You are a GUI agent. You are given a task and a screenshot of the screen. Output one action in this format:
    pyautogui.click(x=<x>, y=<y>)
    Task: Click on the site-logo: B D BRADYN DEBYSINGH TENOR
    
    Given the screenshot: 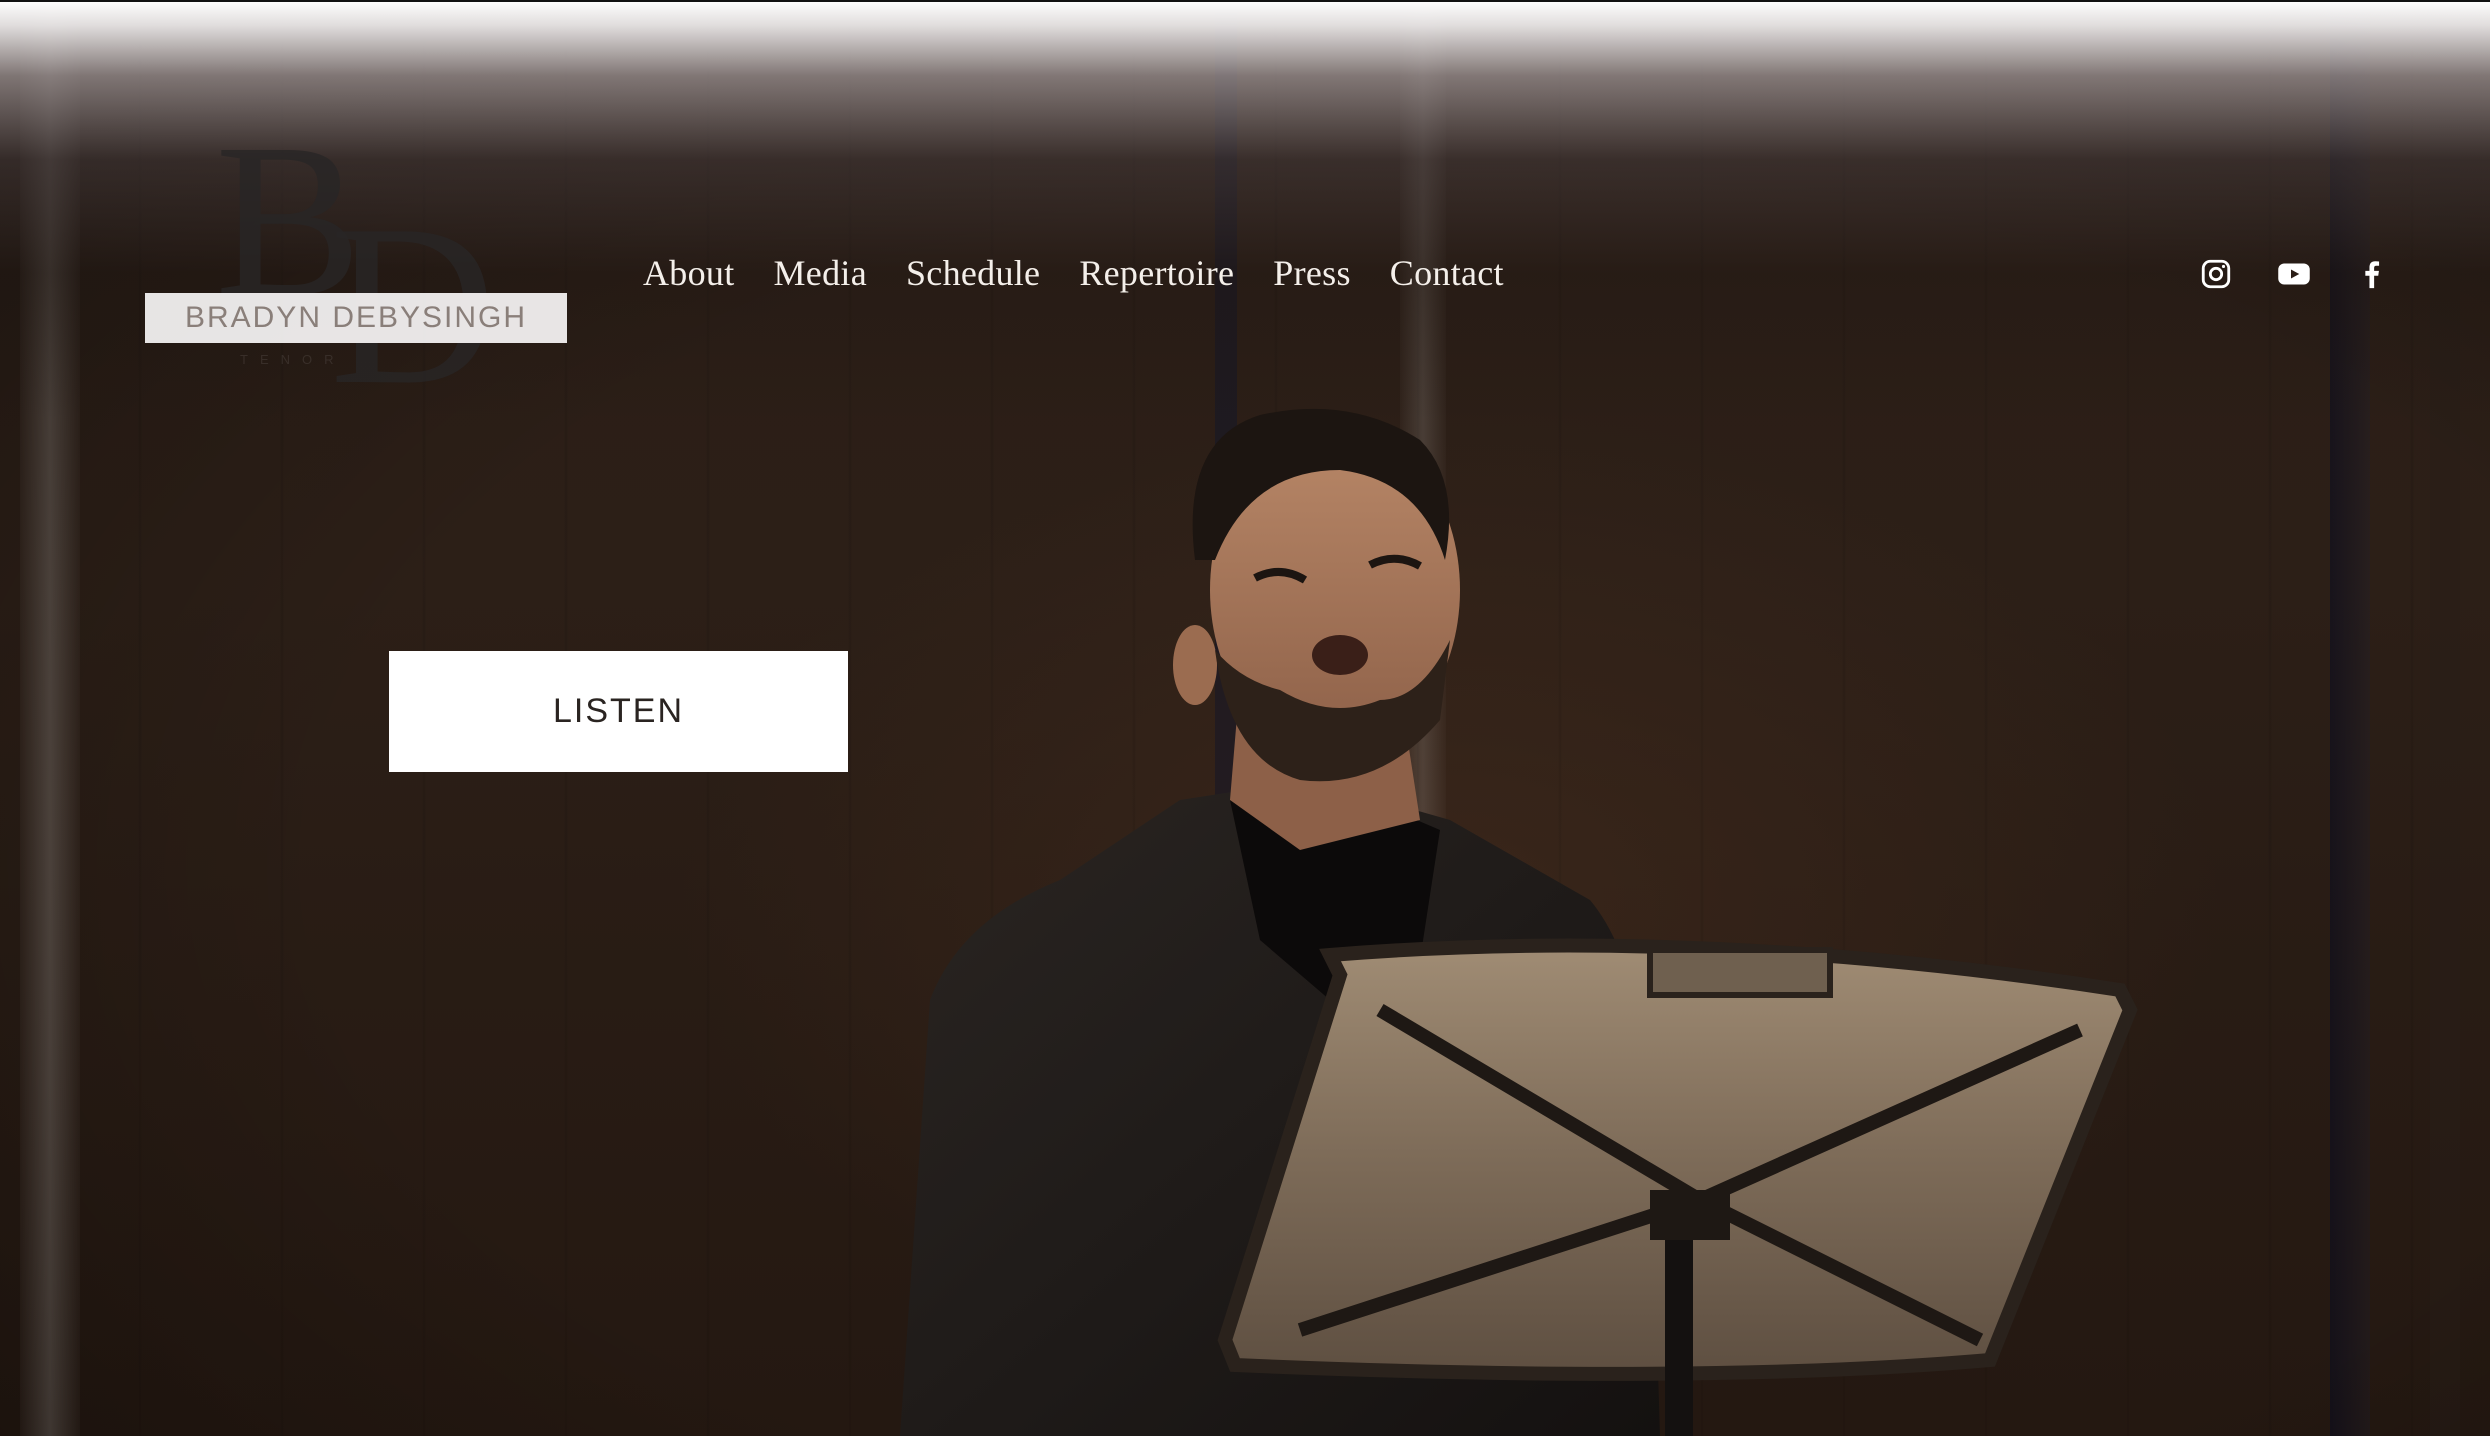 What is the action you would take?
    pyautogui.click(x=356, y=265)
    